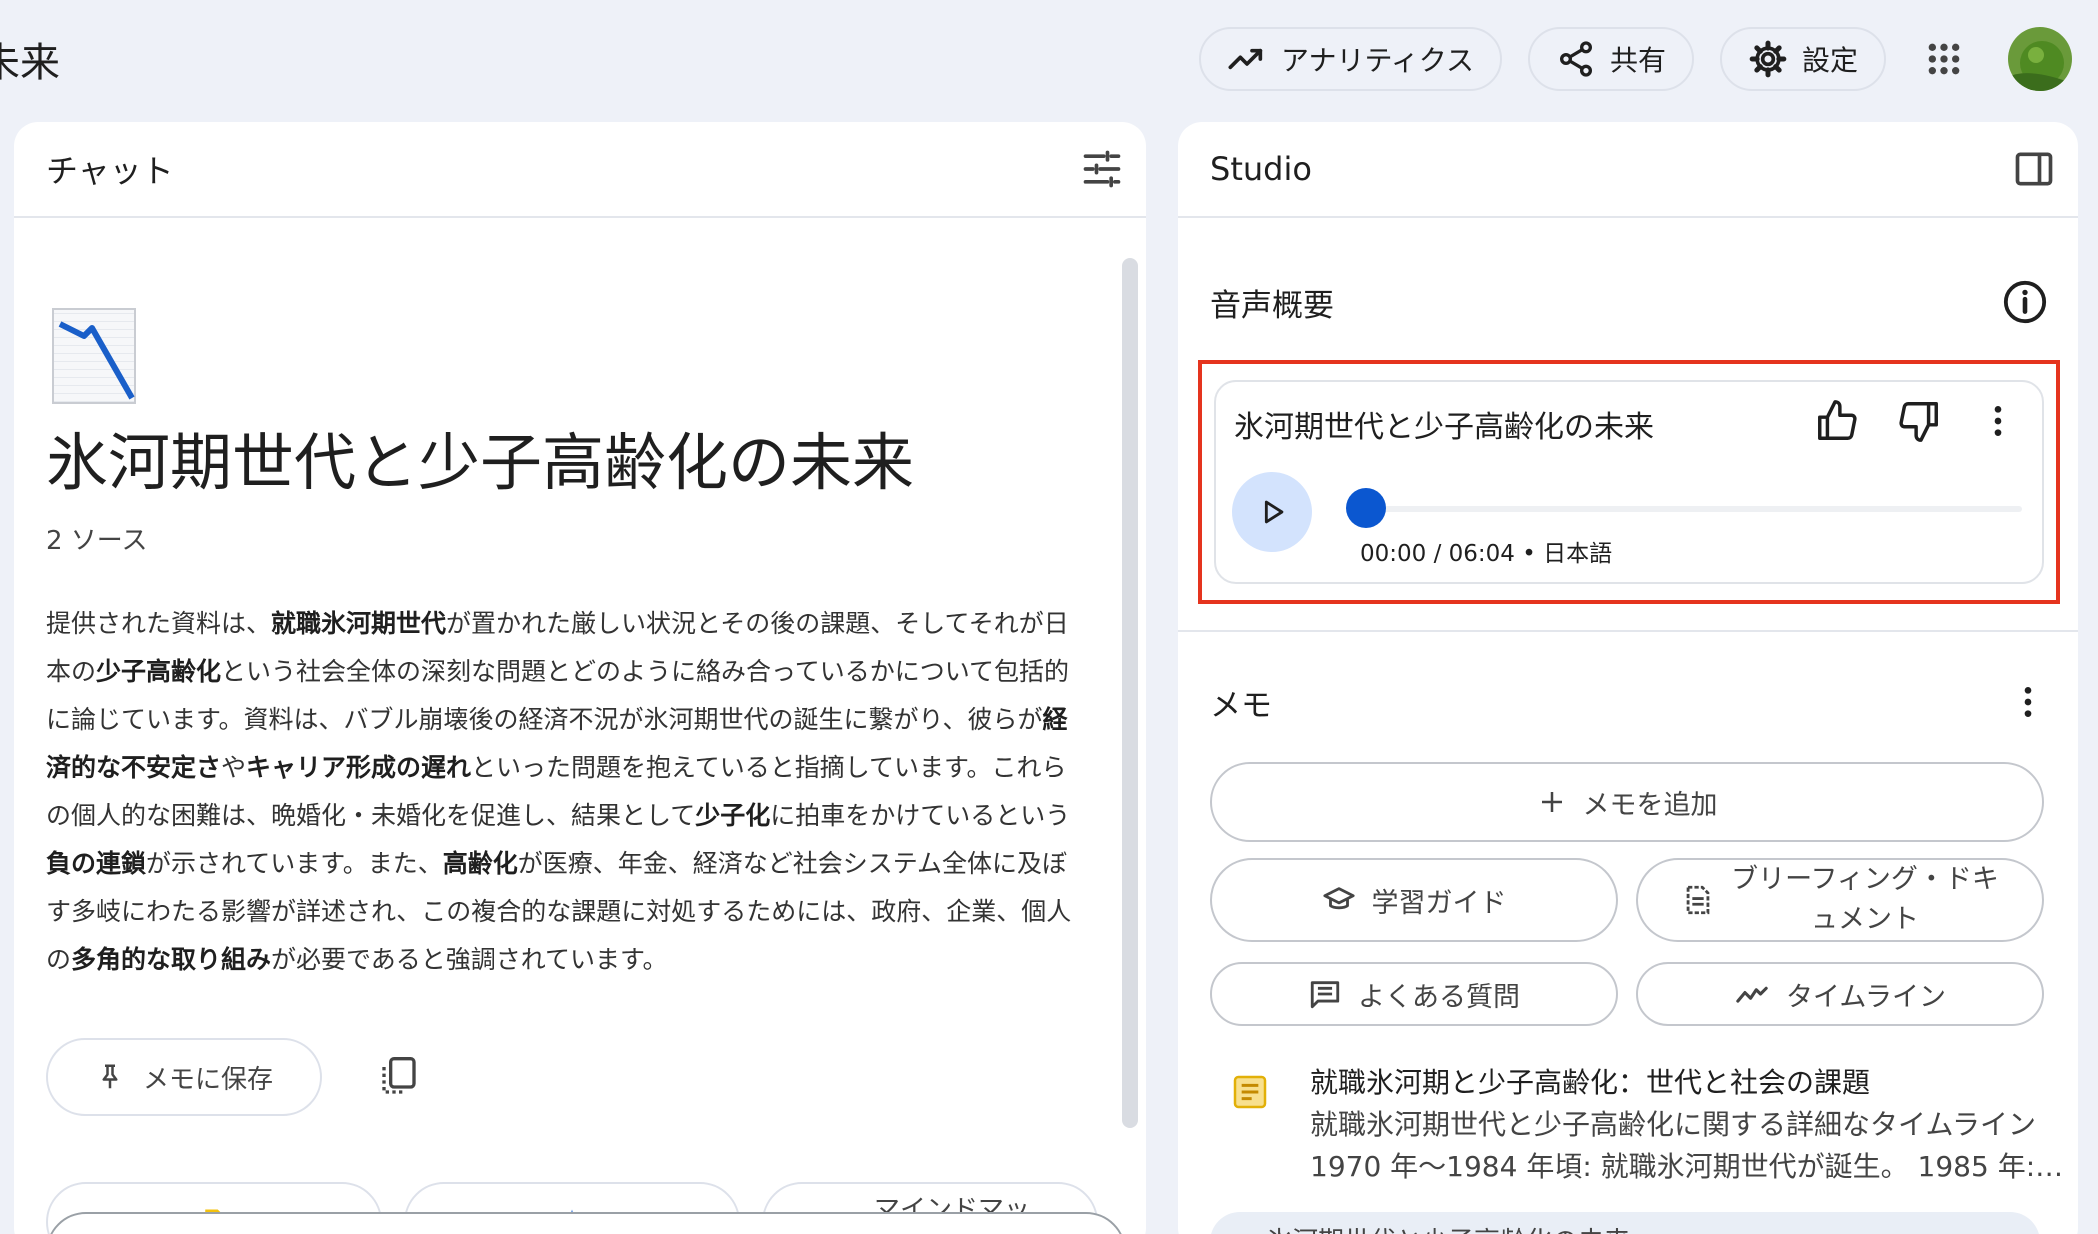 The width and height of the screenshot is (2098, 1234). Describe the element at coordinates (1629, 302) in the screenshot. I see `audio-overview-header: 音声概要` at that location.